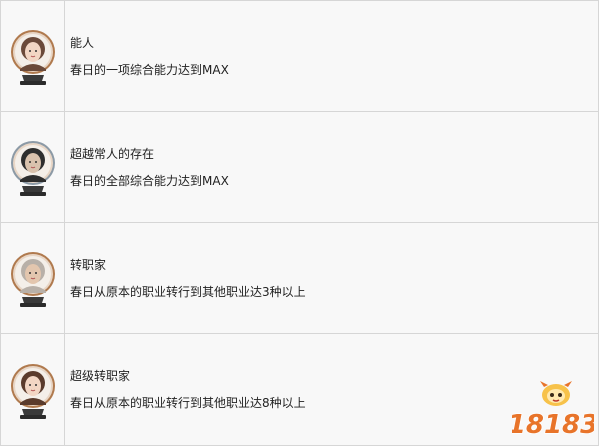 The height and width of the screenshot is (447, 600). I want to click on watermark-logo: 18183, so click(553, 411).